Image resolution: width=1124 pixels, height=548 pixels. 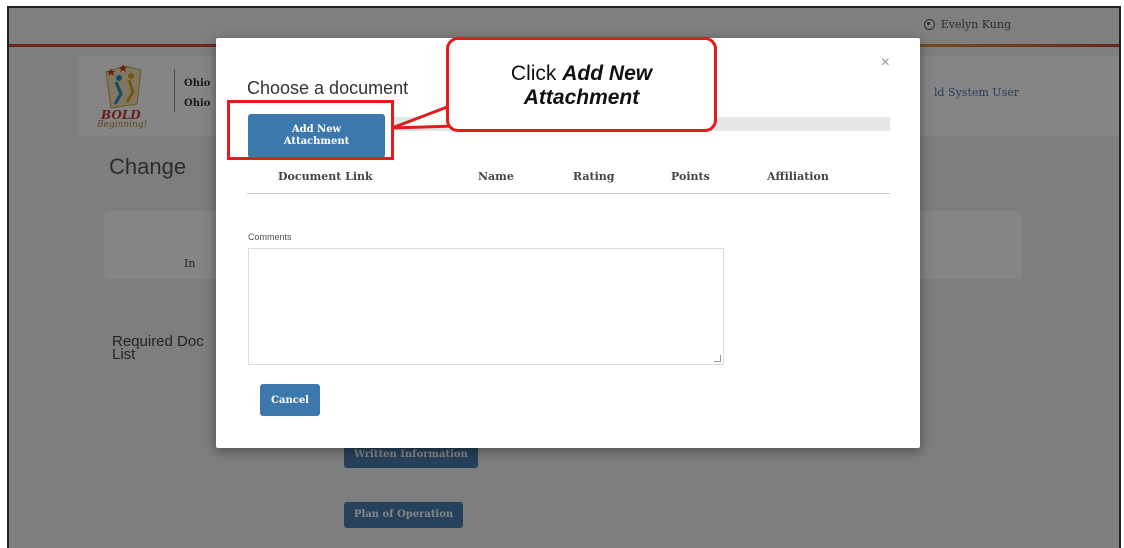 I want to click on column-affiliation: Affiliation, so click(x=798, y=176).